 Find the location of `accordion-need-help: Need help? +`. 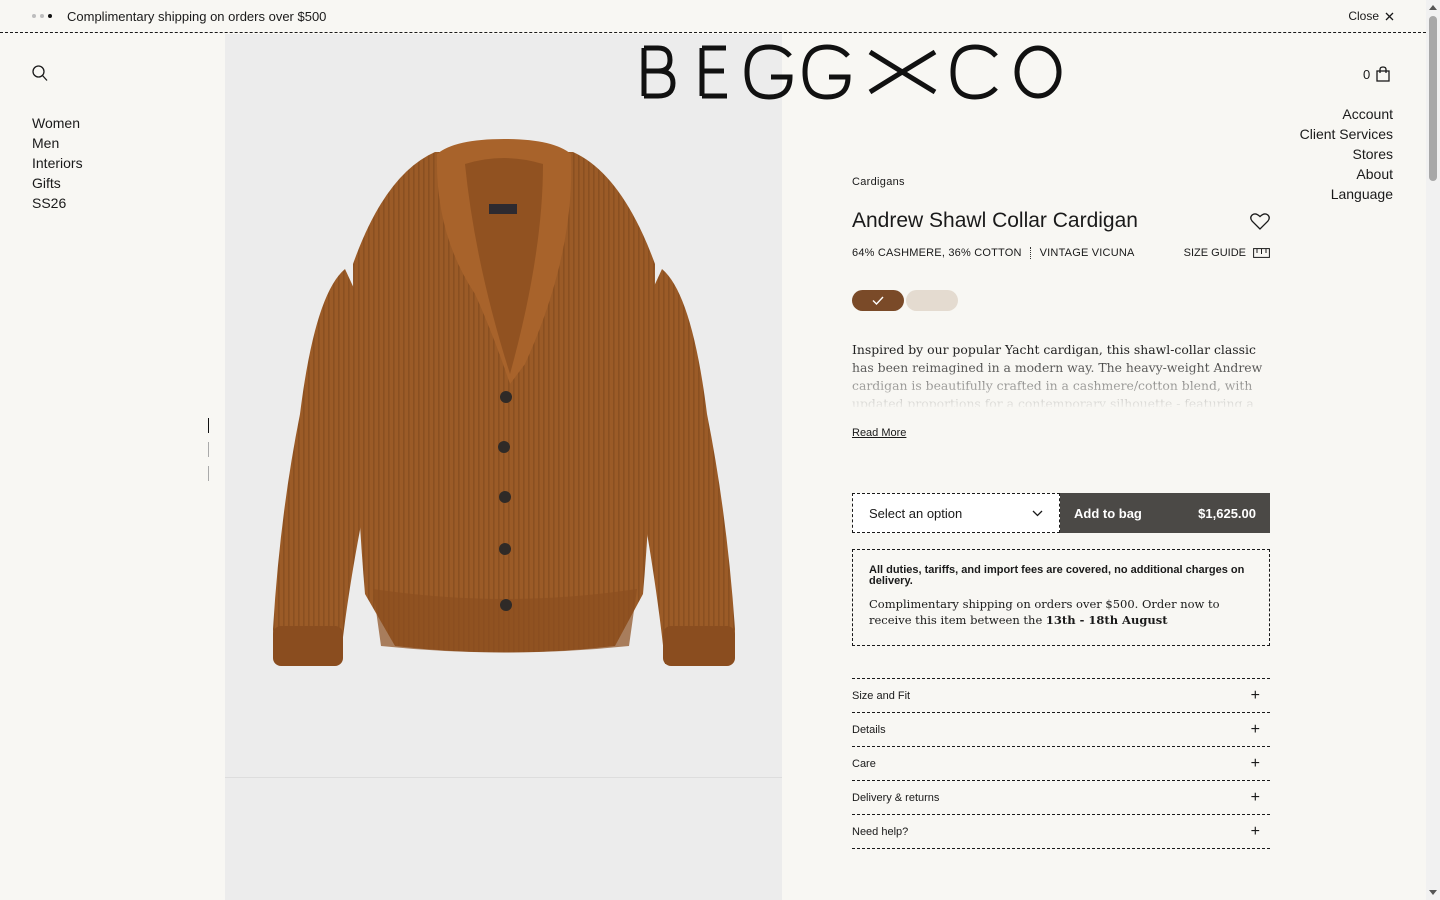

accordion-need-help: Need help? + is located at coordinates (1061, 832).